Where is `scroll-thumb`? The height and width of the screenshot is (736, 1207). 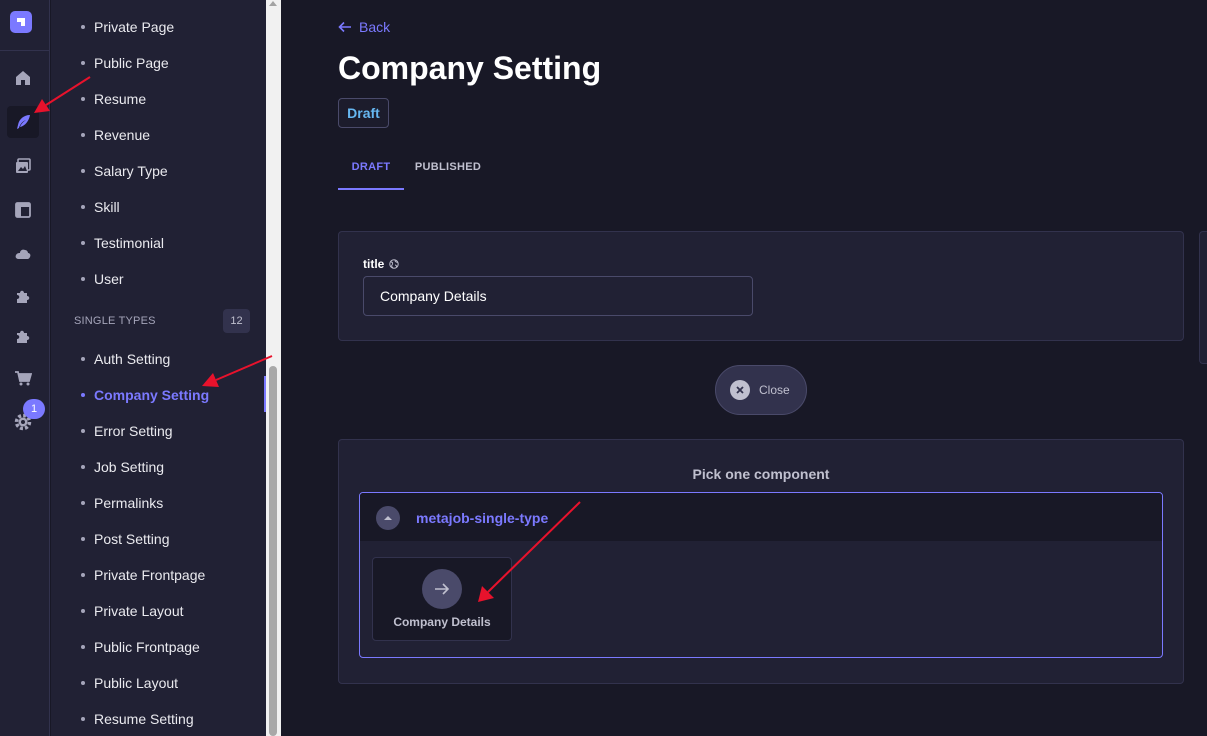 scroll-thumb is located at coordinates (273, 551).